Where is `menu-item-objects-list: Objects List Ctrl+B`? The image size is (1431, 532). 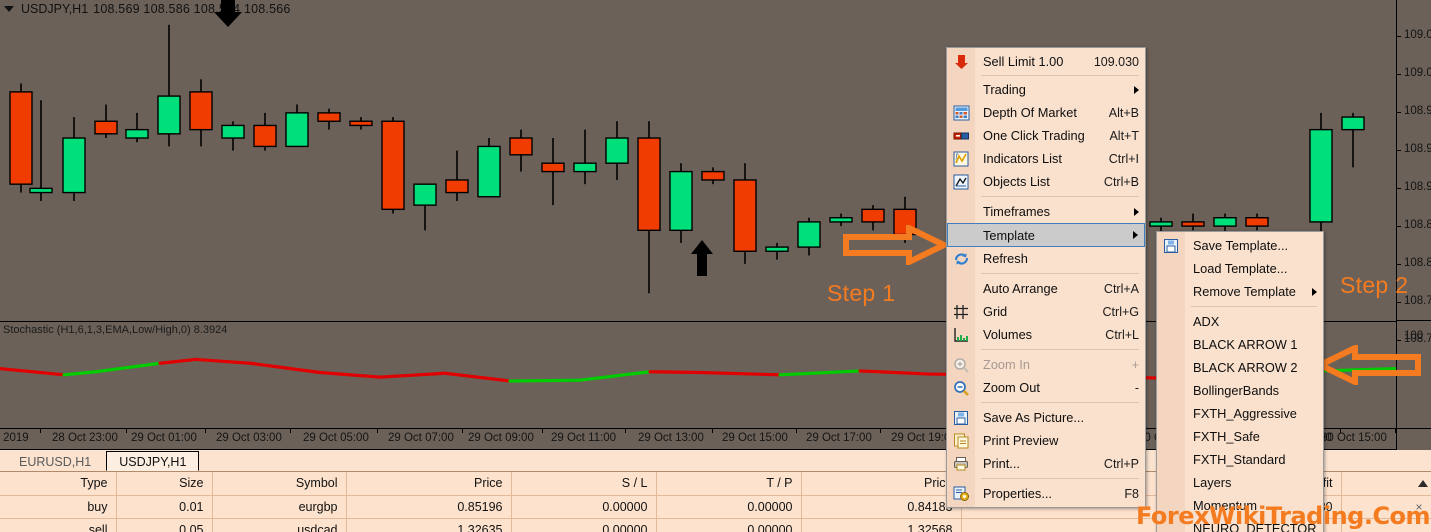
menu-item-objects-list: Objects List Ctrl+B is located at coordinates (1046, 181).